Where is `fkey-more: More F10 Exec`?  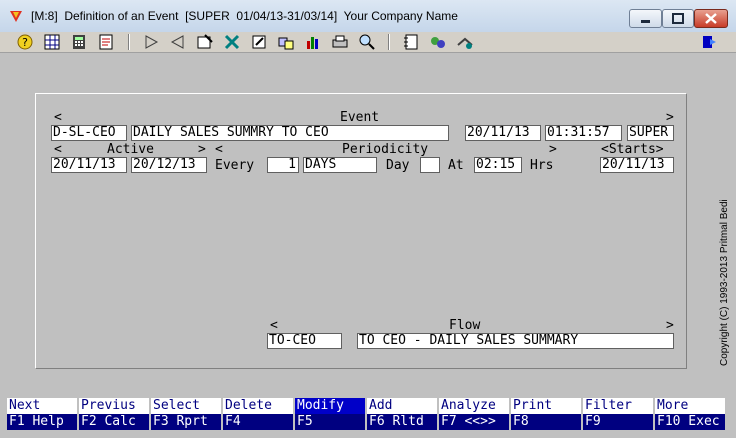
fkey-more: More F10 Exec is located at coordinates (690, 414).